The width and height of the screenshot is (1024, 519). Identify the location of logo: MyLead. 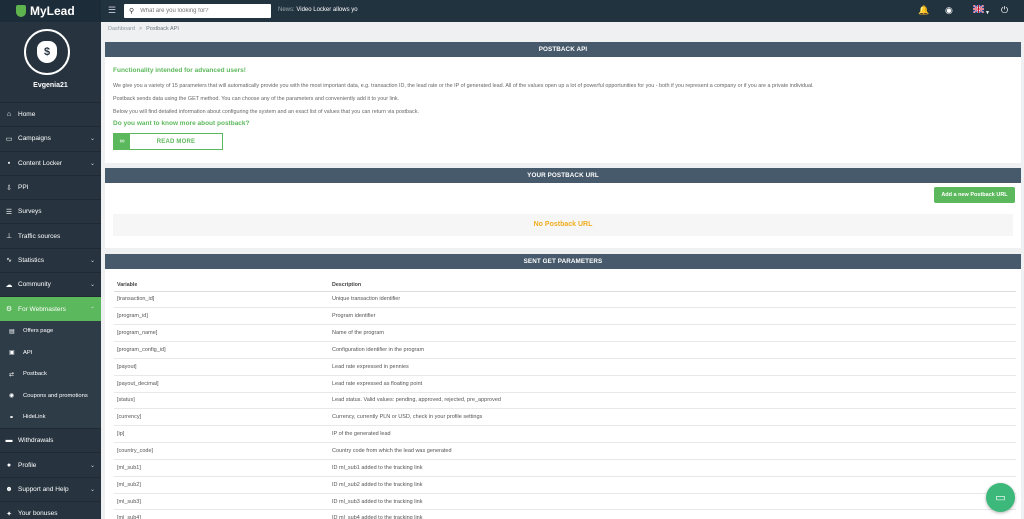
(50, 11).